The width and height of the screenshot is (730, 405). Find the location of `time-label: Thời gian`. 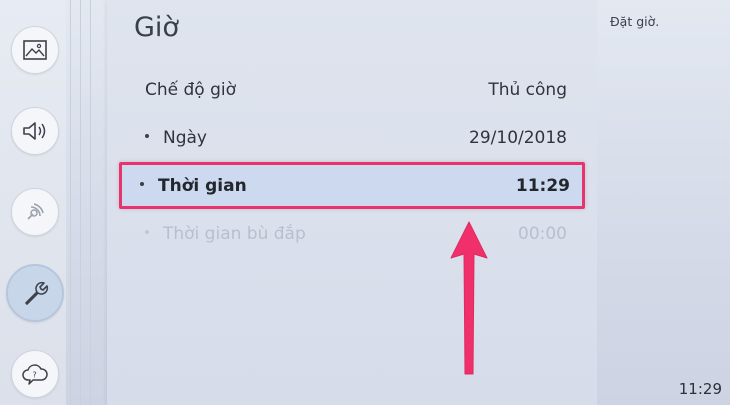

time-label: Thời gian is located at coordinates (202, 186).